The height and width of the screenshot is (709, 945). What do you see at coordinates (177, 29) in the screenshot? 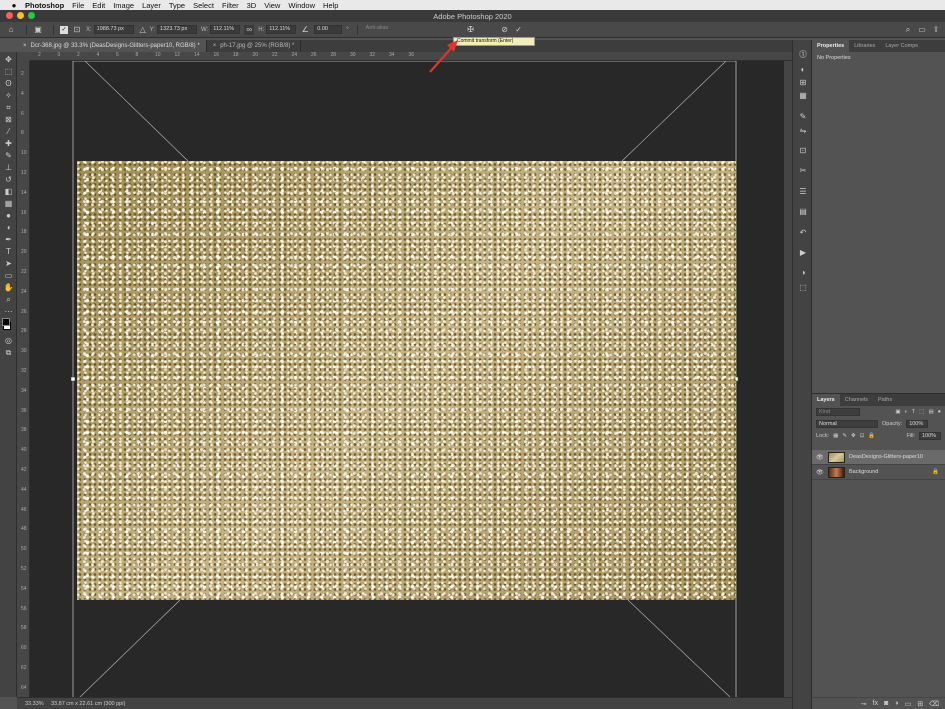
I see `y-field: 1323.73 px` at bounding box center [177, 29].